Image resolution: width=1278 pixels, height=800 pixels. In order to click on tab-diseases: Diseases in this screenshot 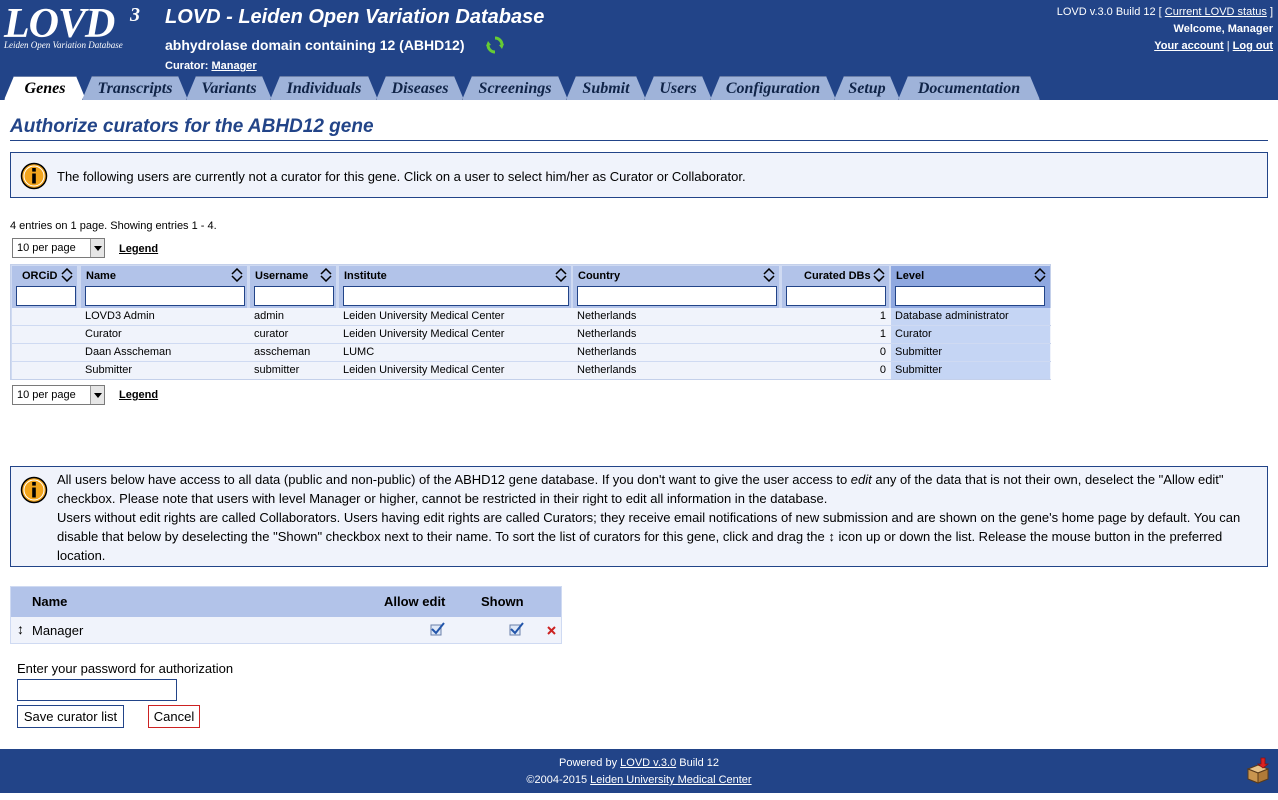, I will do `click(420, 88)`.